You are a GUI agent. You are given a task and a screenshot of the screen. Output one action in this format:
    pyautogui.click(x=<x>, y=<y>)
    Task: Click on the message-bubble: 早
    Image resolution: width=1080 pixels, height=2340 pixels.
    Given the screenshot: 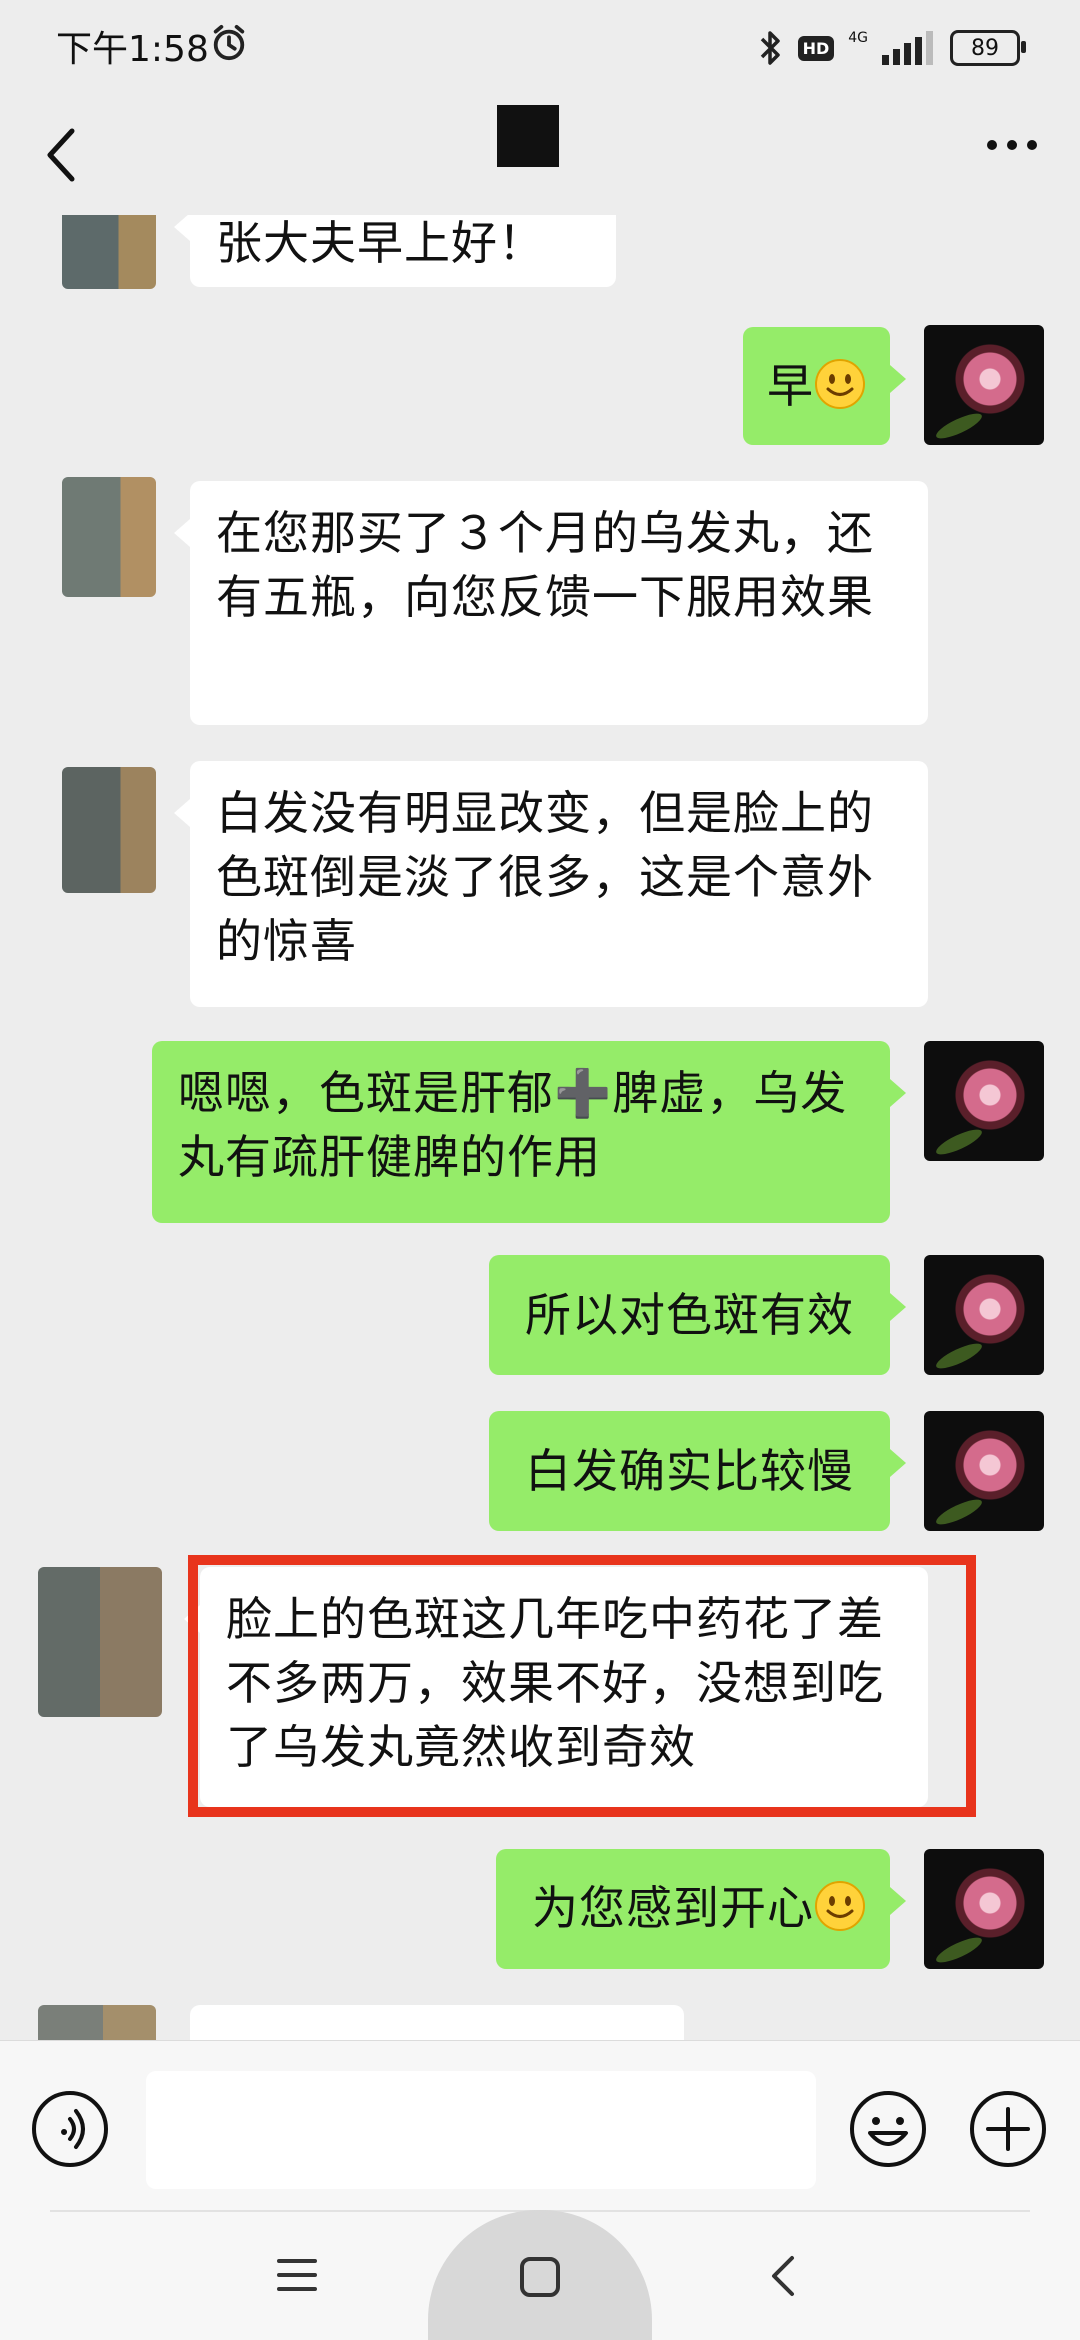 What is the action you would take?
    pyautogui.click(x=824, y=386)
    